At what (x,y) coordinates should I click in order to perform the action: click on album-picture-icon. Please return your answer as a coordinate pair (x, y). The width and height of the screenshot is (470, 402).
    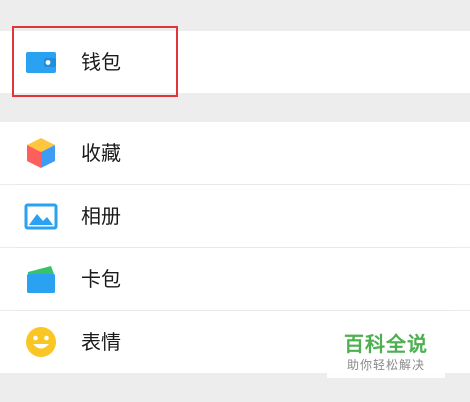
    Looking at the image, I should click on (41, 216).